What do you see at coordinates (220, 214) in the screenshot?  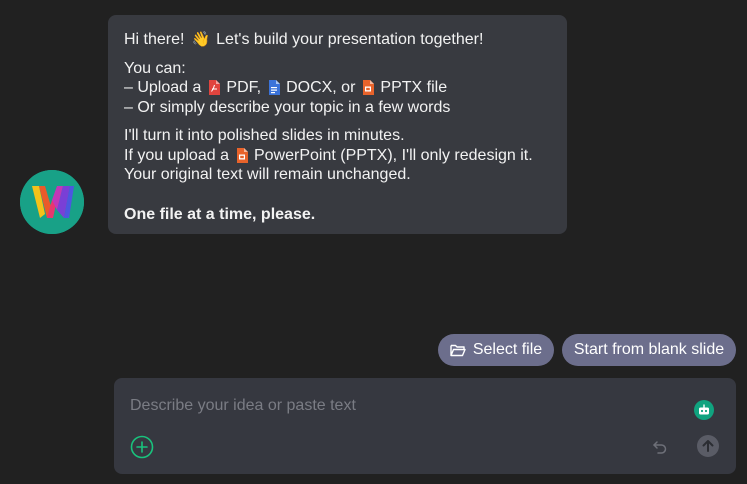 I see `one-file-text: One file at a time, please.` at bounding box center [220, 214].